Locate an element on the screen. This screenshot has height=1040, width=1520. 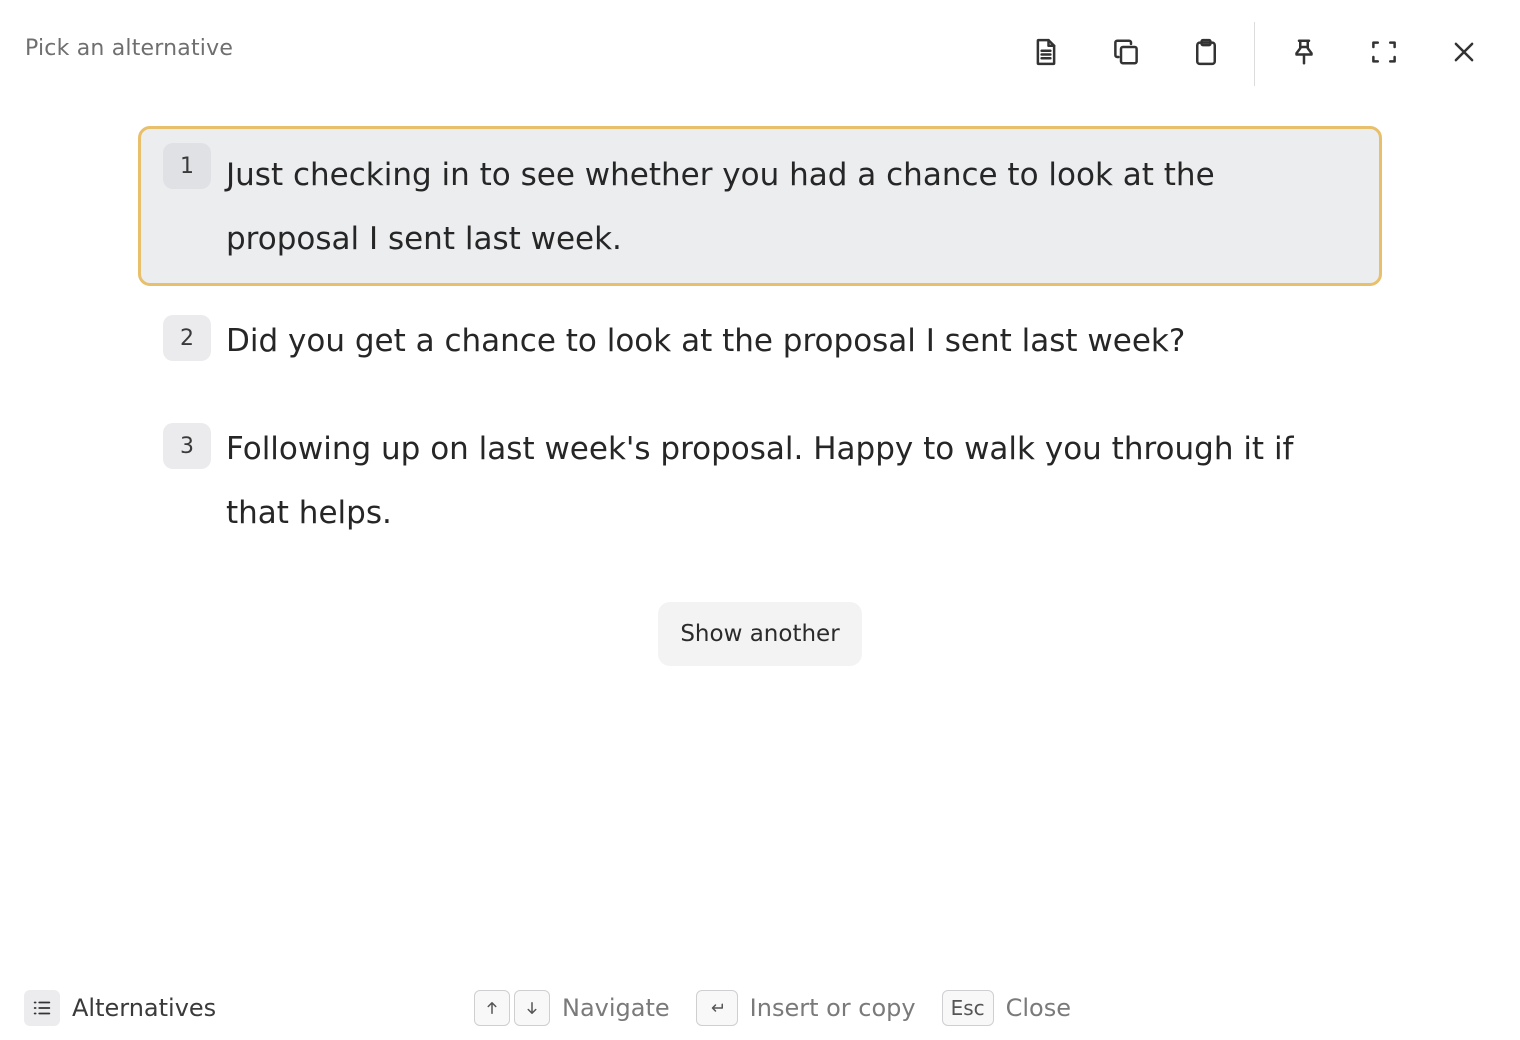
keyboard-hints: Navigate Insert or copy Esc Close is located at coordinates (772, 1008).